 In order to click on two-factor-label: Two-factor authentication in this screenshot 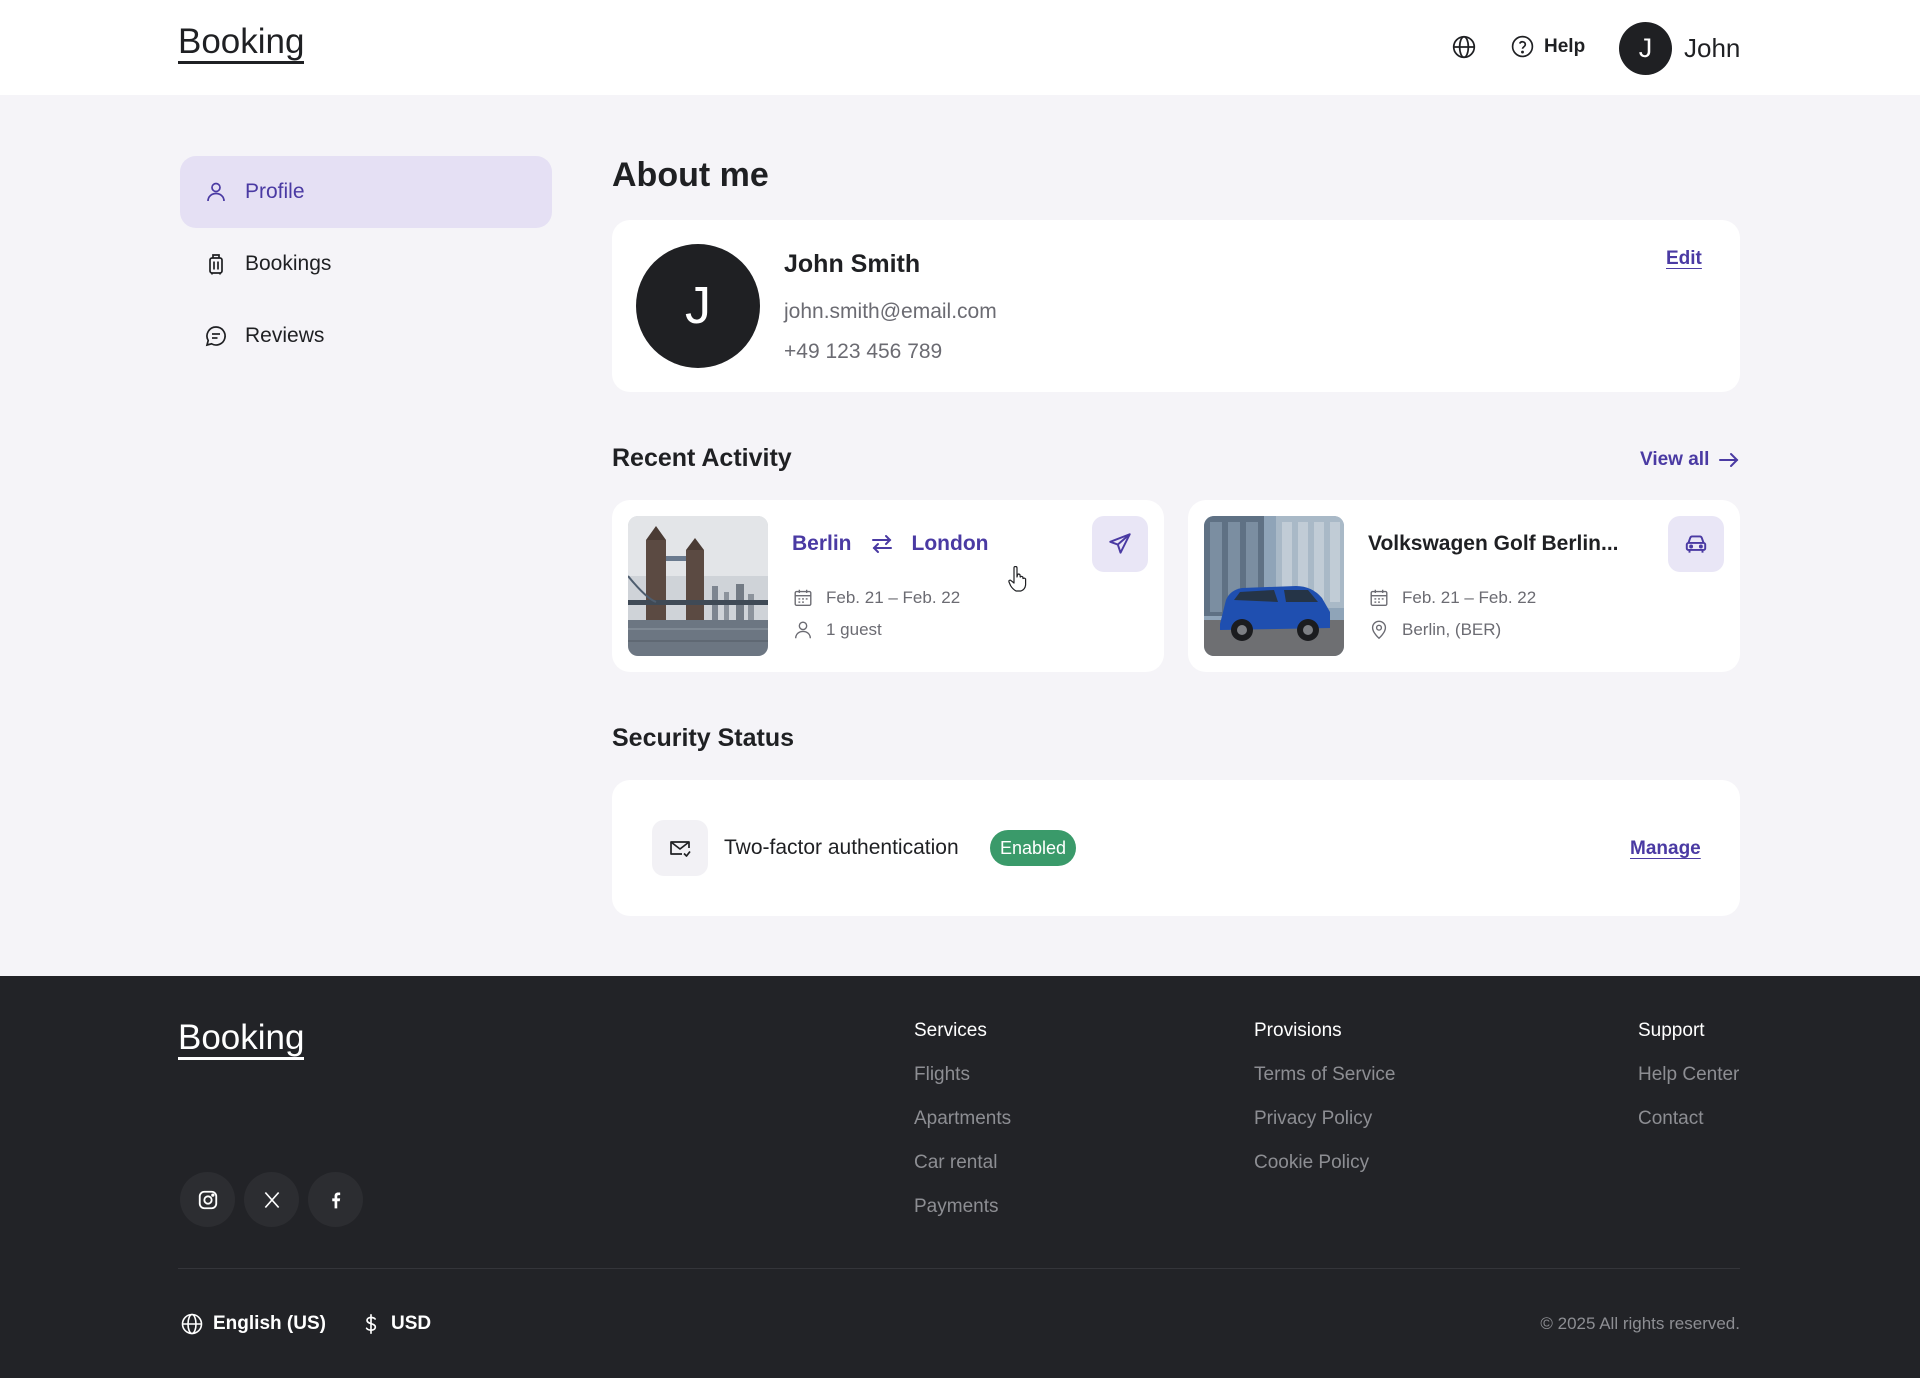, I will do `click(841, 847)`.